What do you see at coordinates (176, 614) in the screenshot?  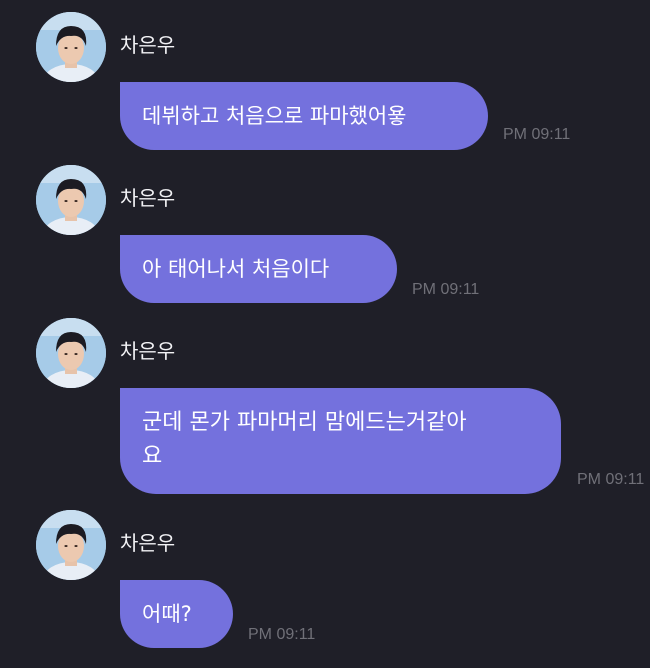 I see `message-bubble: 어때?` at bounding box center [176, 614].